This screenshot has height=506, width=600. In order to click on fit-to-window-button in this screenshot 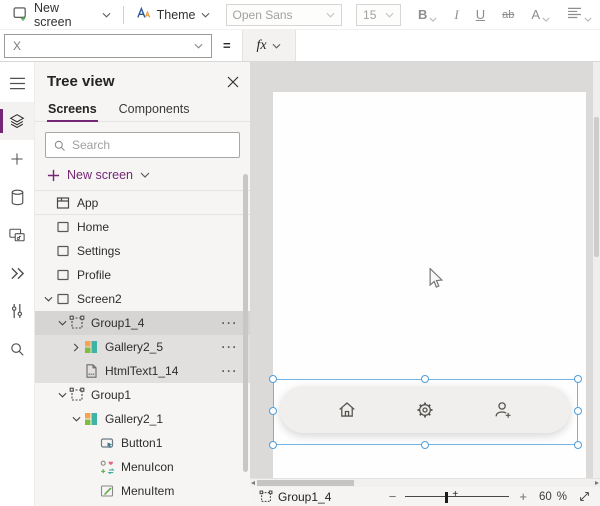, I will do `click(584, 496)`.